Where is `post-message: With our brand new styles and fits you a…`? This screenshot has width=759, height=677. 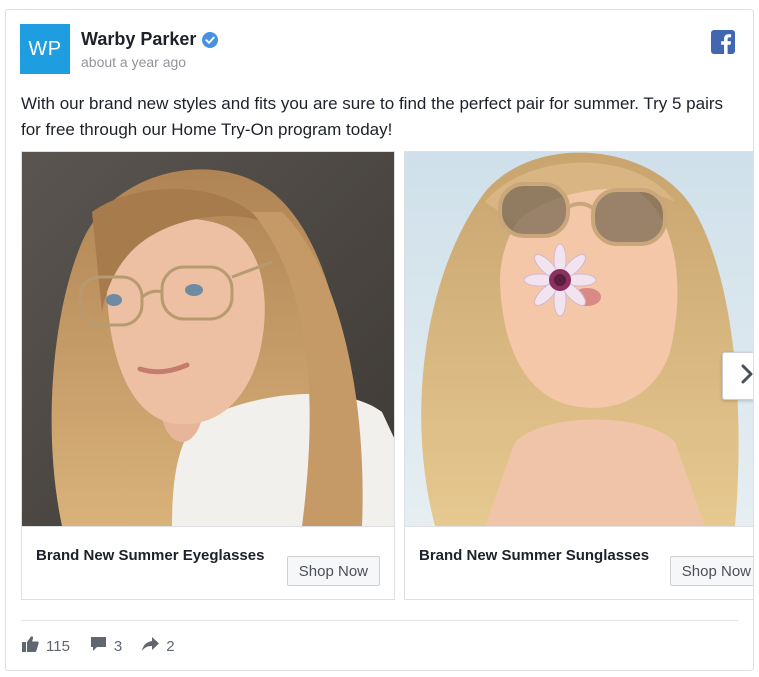
post-message: With our brand new styles and fits you a… is located at coordinates (372, 116).